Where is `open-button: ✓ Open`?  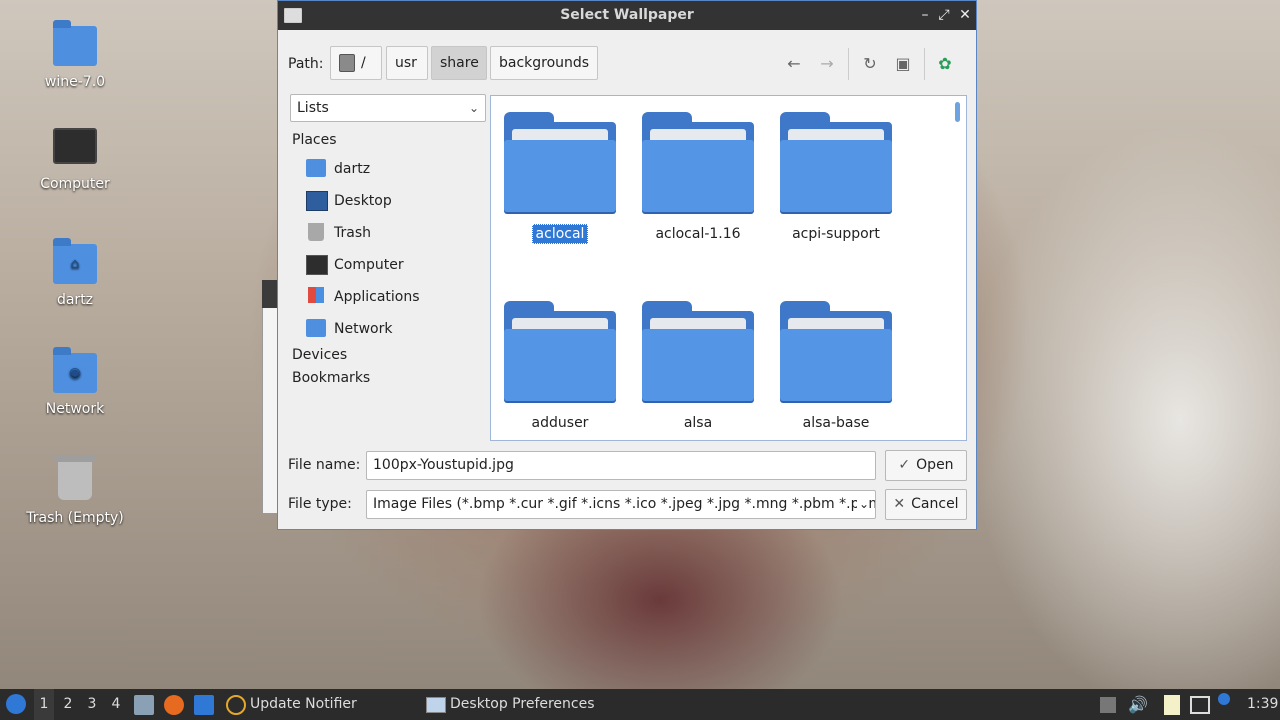 open-button: ✓ Open is located at coordinates (926, 465).